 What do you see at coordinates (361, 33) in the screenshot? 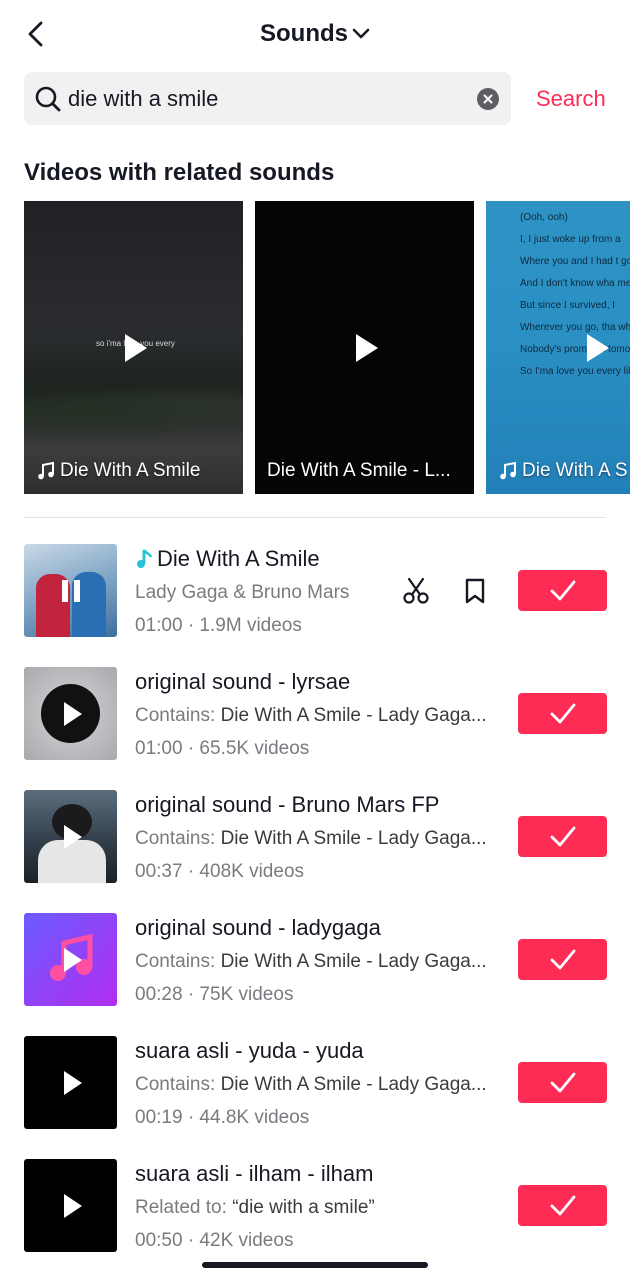
I see `chevron-down-icon` at bounding box center [361, 33].